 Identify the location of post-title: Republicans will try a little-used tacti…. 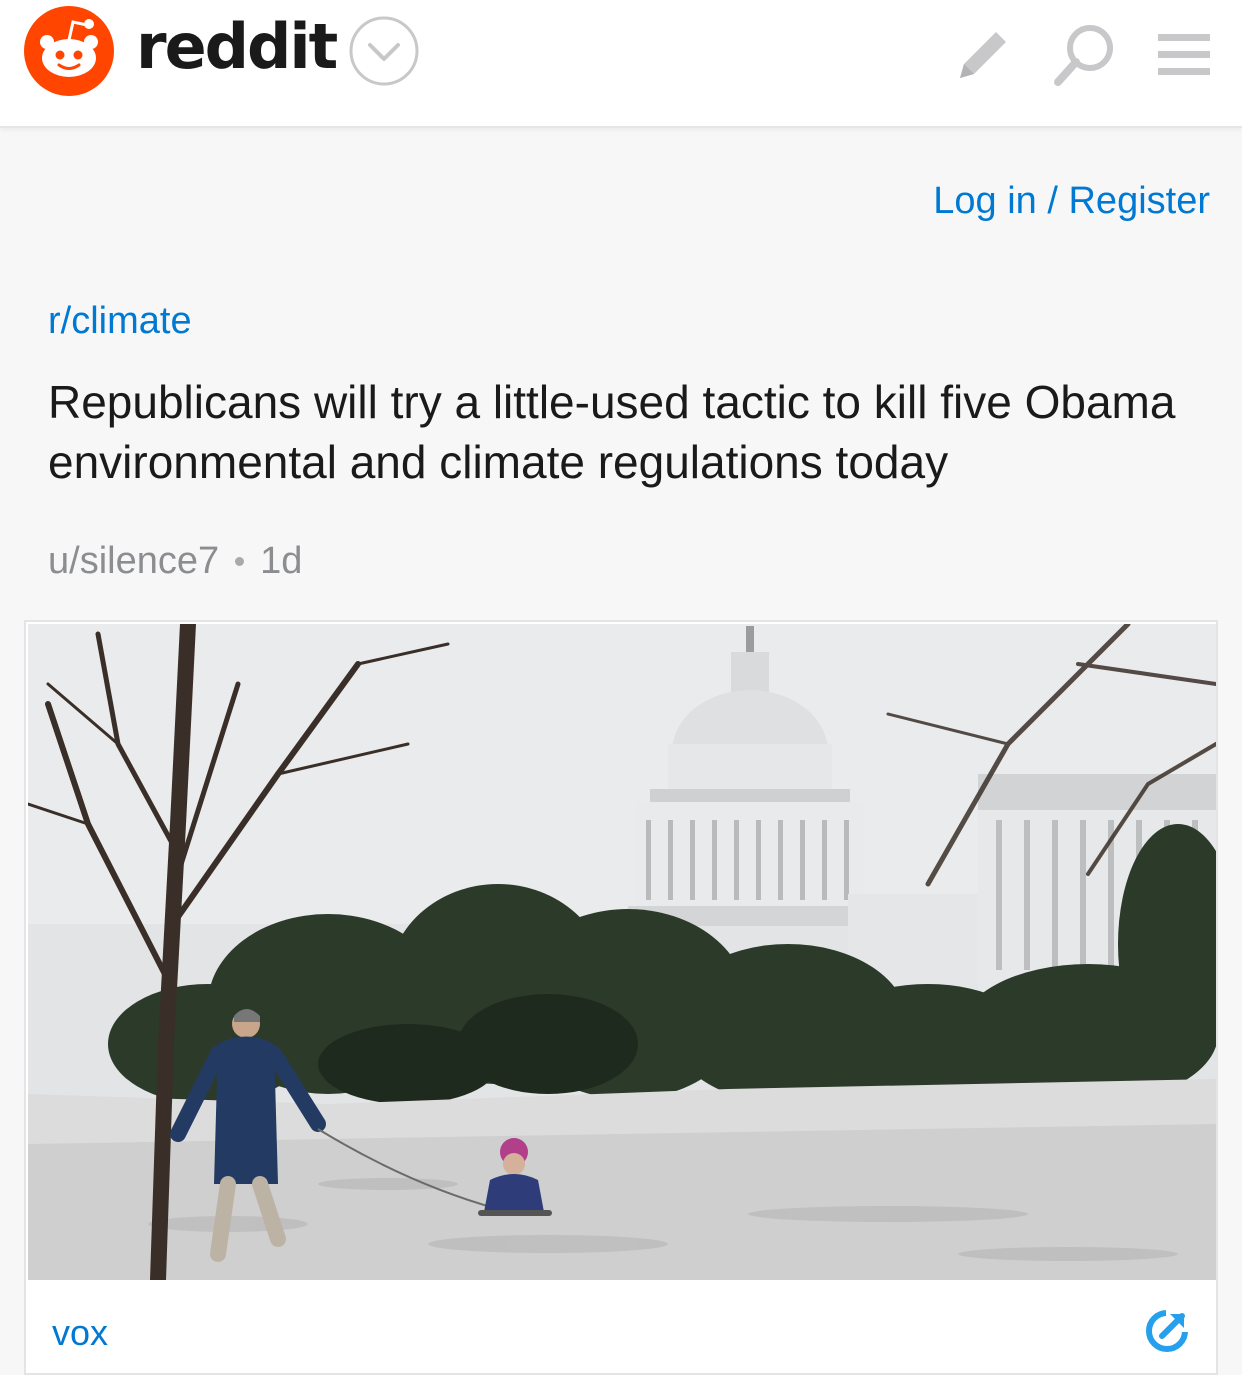
(628, 432).